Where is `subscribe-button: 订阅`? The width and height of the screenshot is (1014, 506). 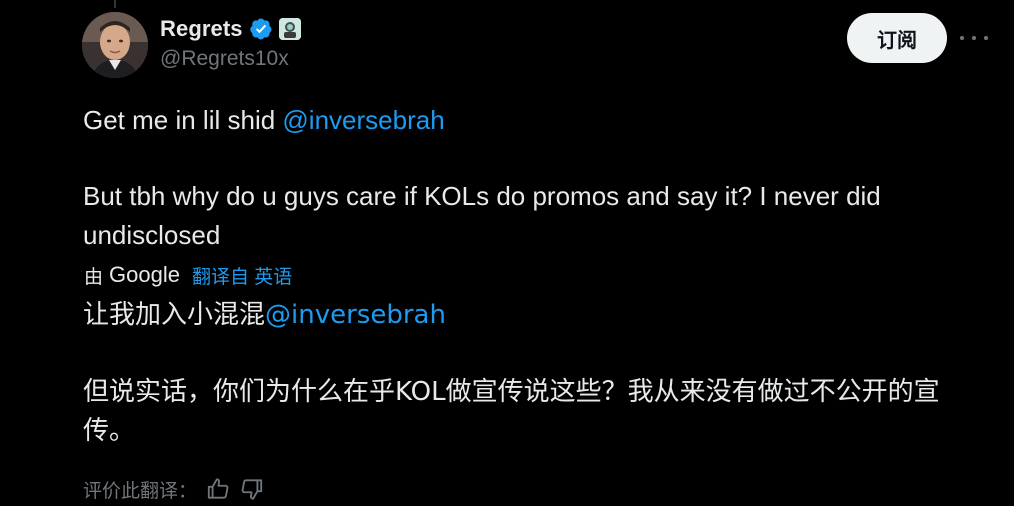 subscribe-button: 订阅 is located at coordinates (897, 38).